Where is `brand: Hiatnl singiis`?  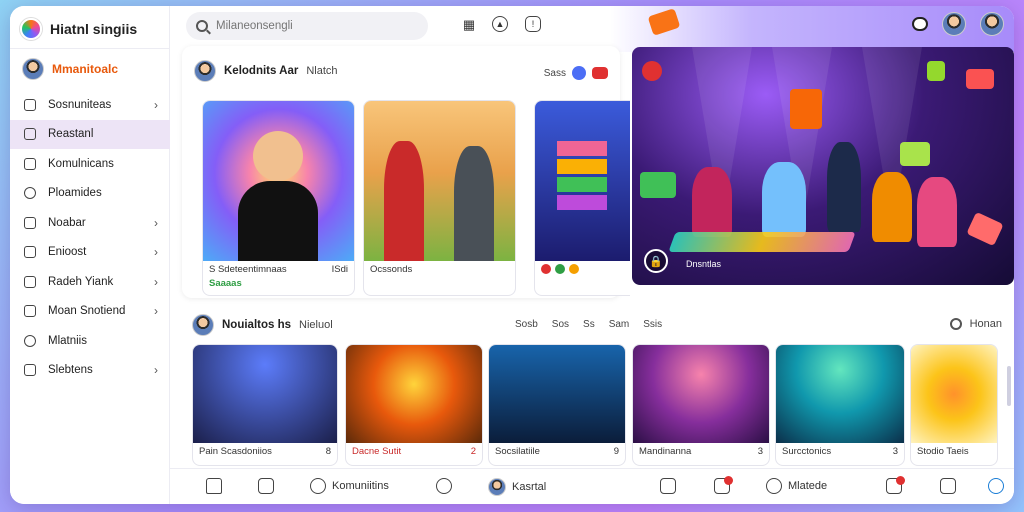
brand: Hiatnl singiis is located at coordinates (78, 29).